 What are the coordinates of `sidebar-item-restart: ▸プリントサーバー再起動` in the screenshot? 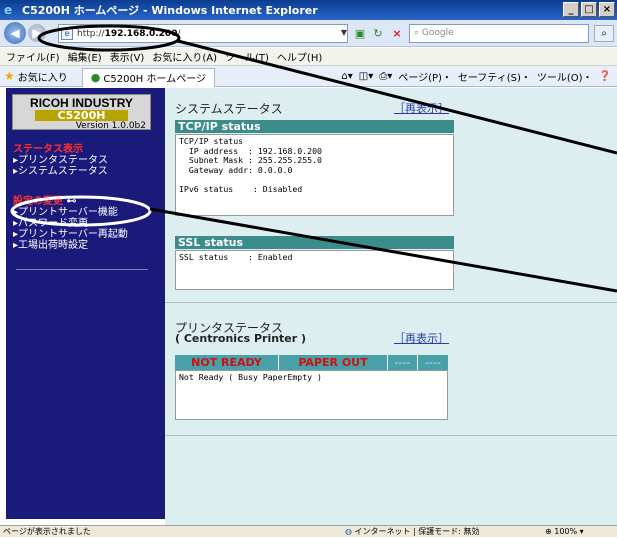 It's located at (70, 234).